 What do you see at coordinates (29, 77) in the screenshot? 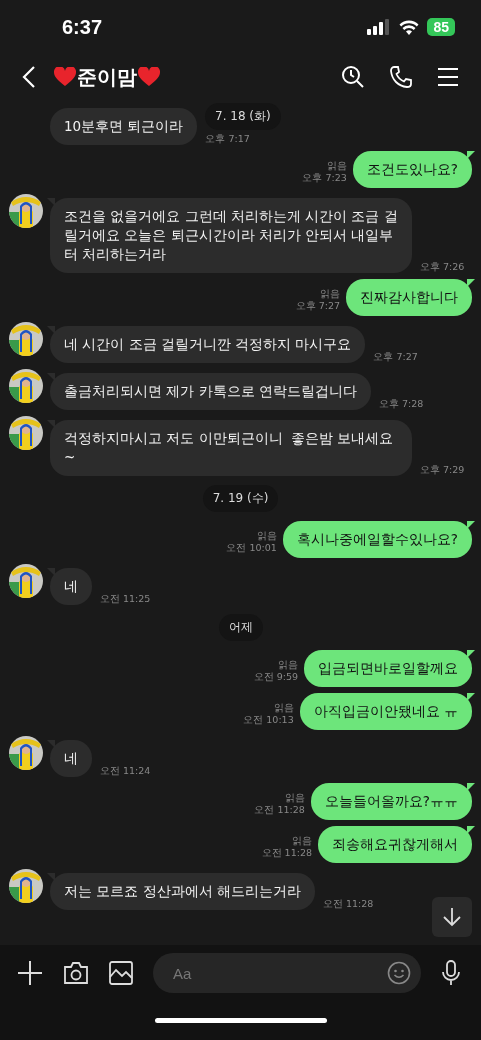
I see `back-icon` at bounding box center [29, 77].